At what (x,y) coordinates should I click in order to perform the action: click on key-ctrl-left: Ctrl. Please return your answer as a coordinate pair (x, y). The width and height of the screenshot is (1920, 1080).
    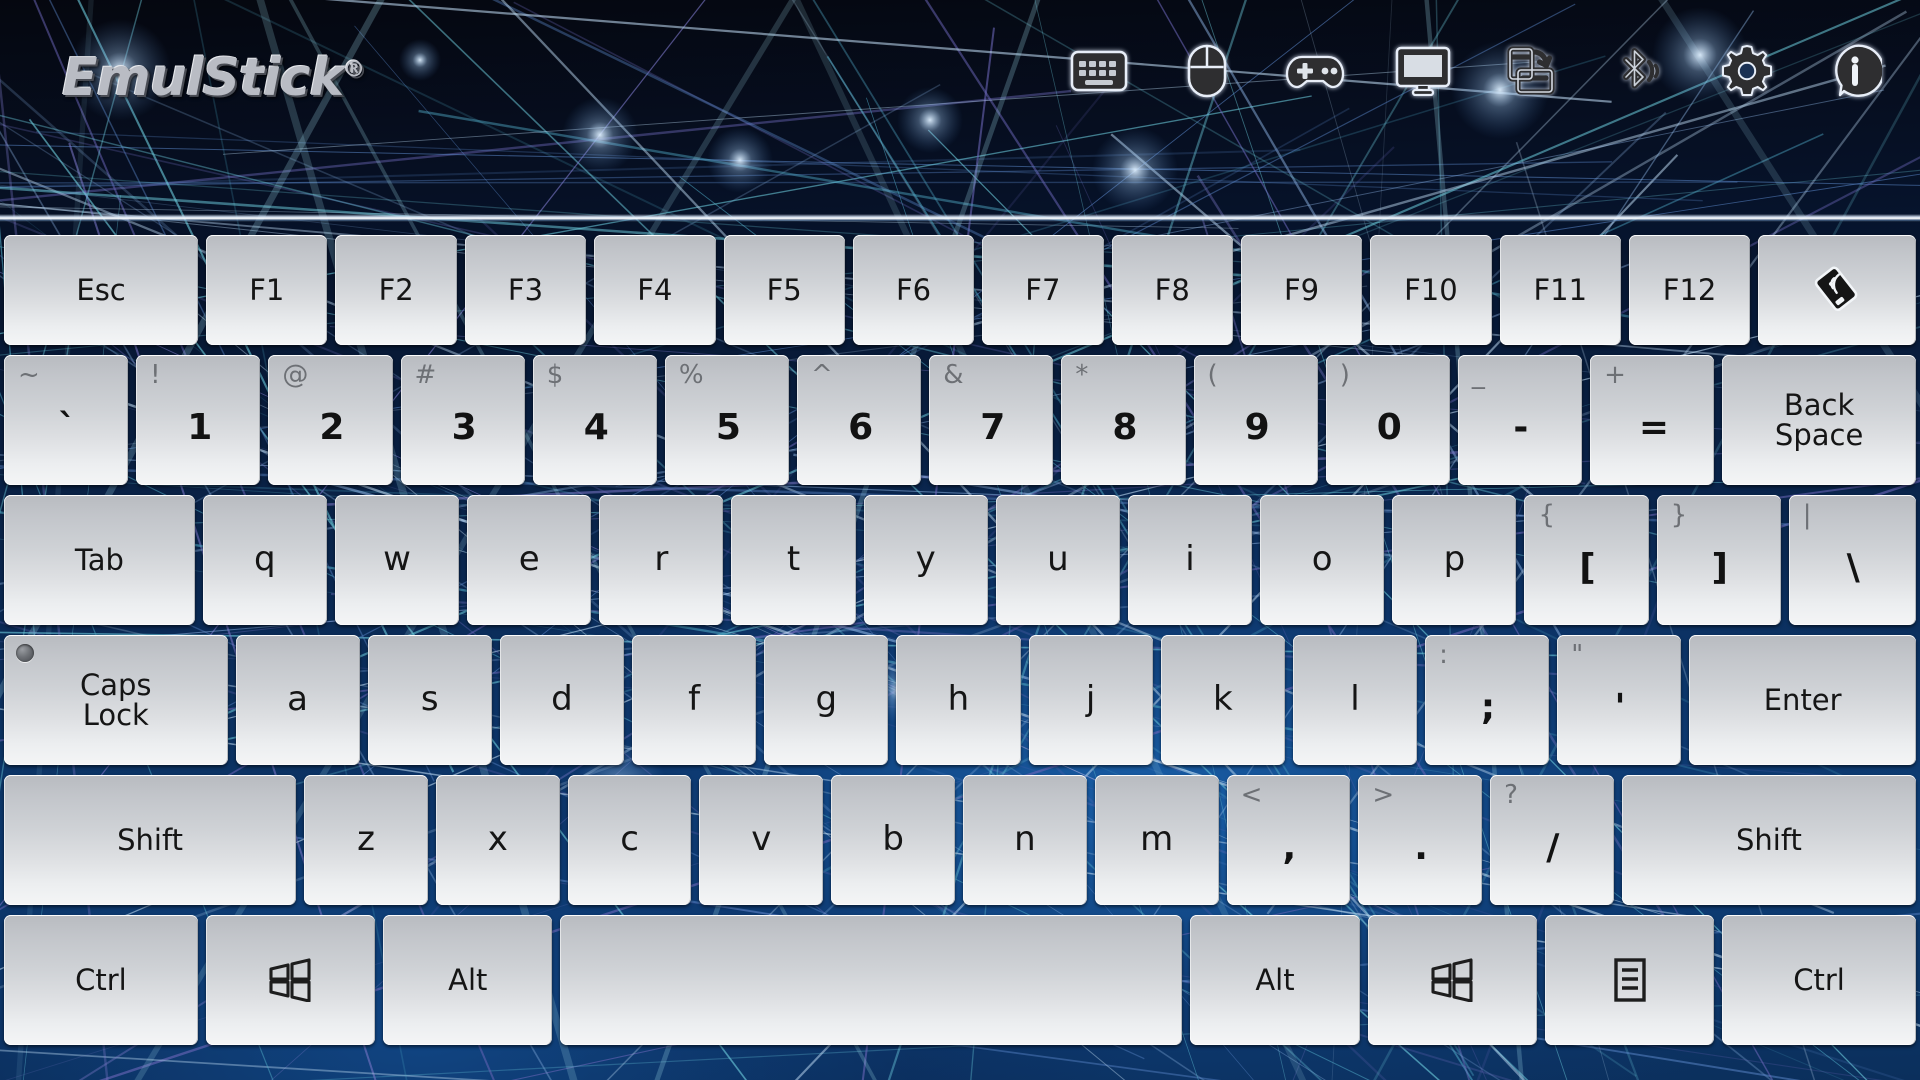
    Looking at the image, I should click on (101, 980).